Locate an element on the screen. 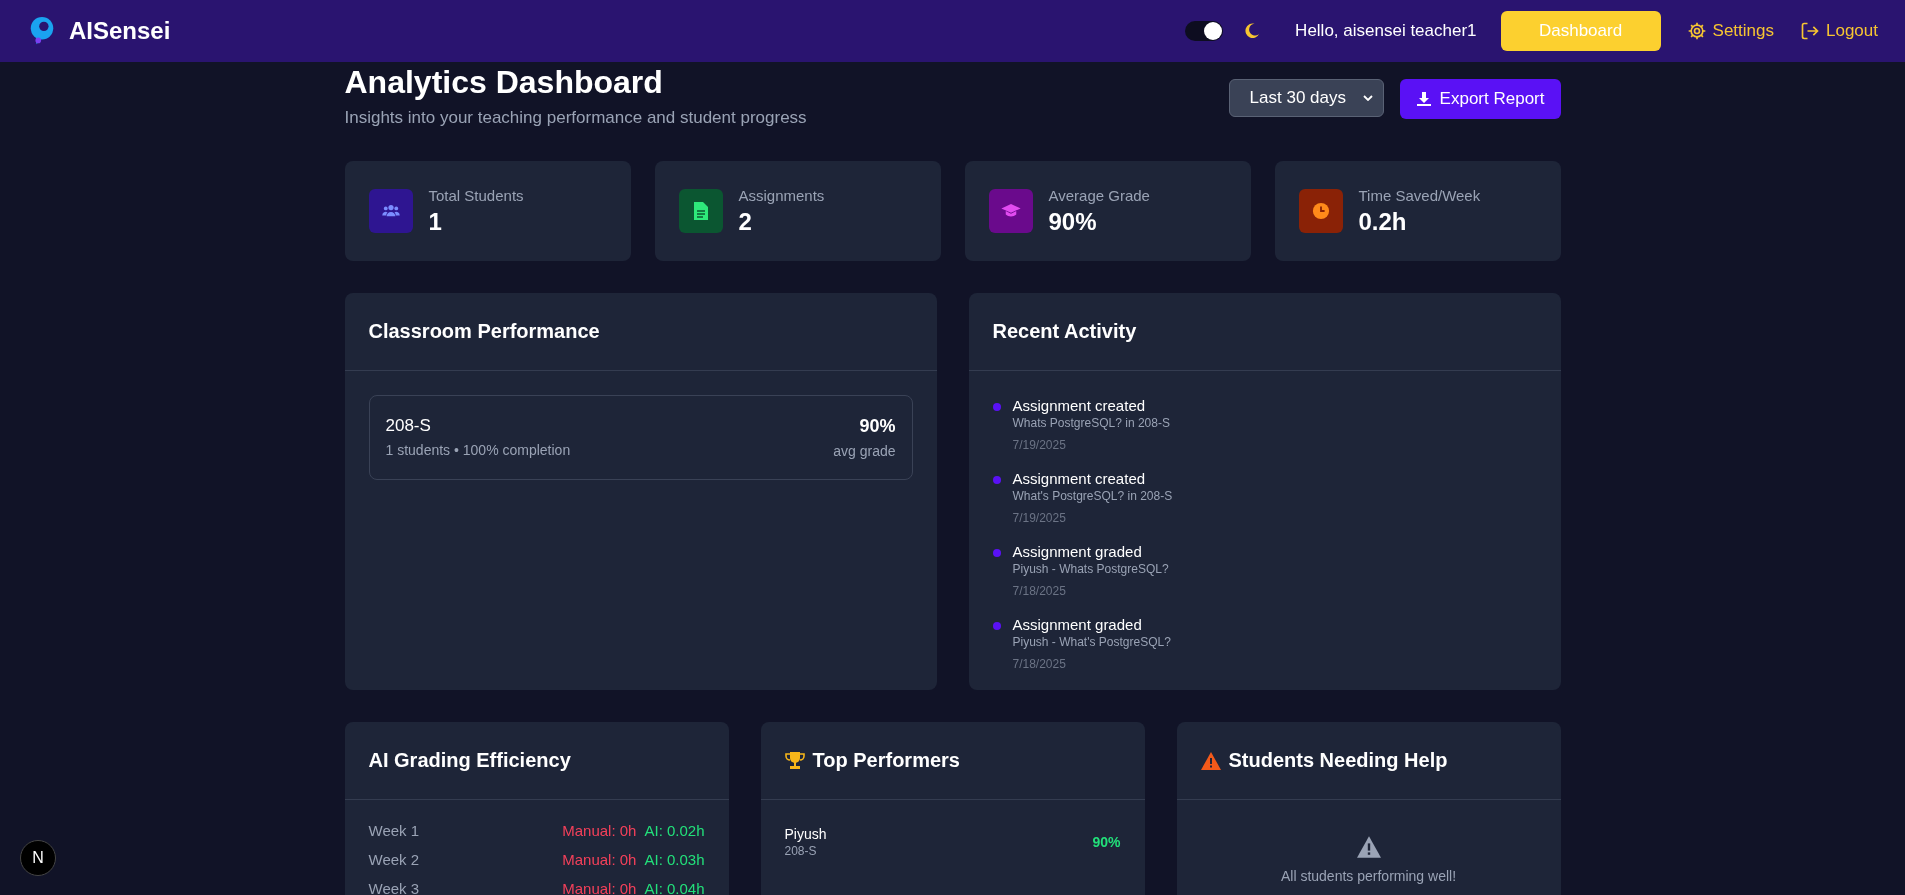  card-title: Classroom Performance is located at coordinates (484, 331).